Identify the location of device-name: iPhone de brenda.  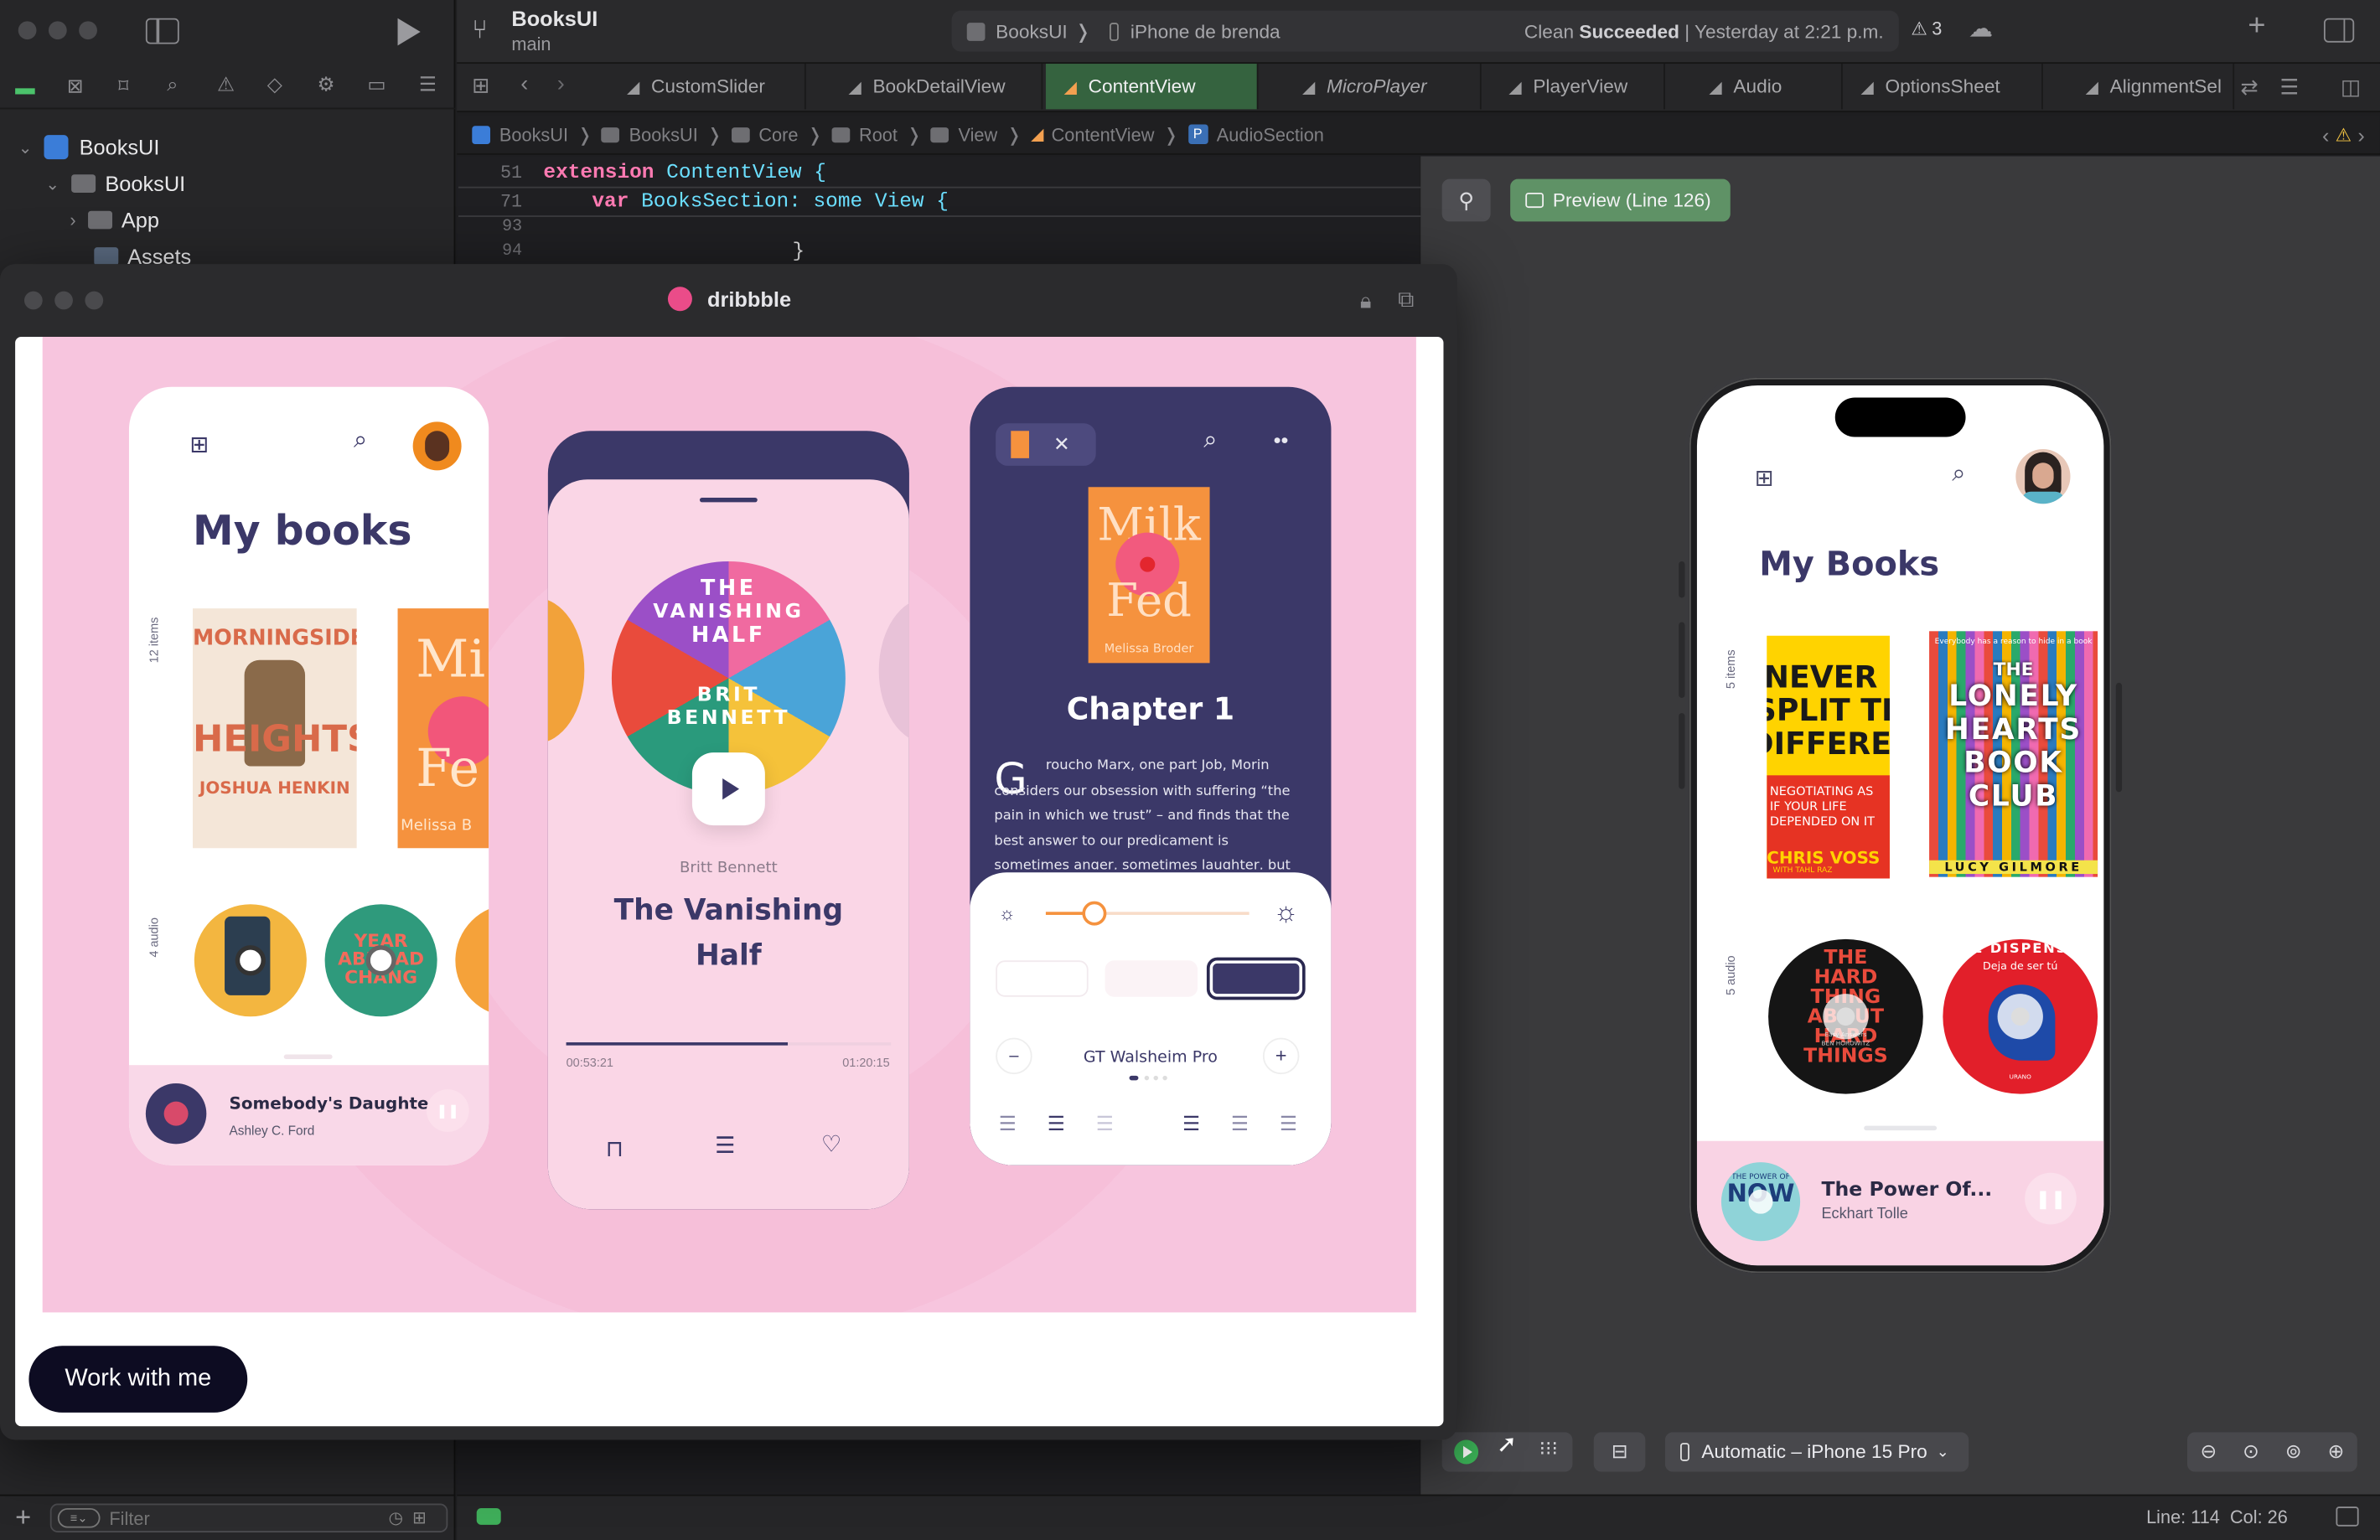
(1205, 30).